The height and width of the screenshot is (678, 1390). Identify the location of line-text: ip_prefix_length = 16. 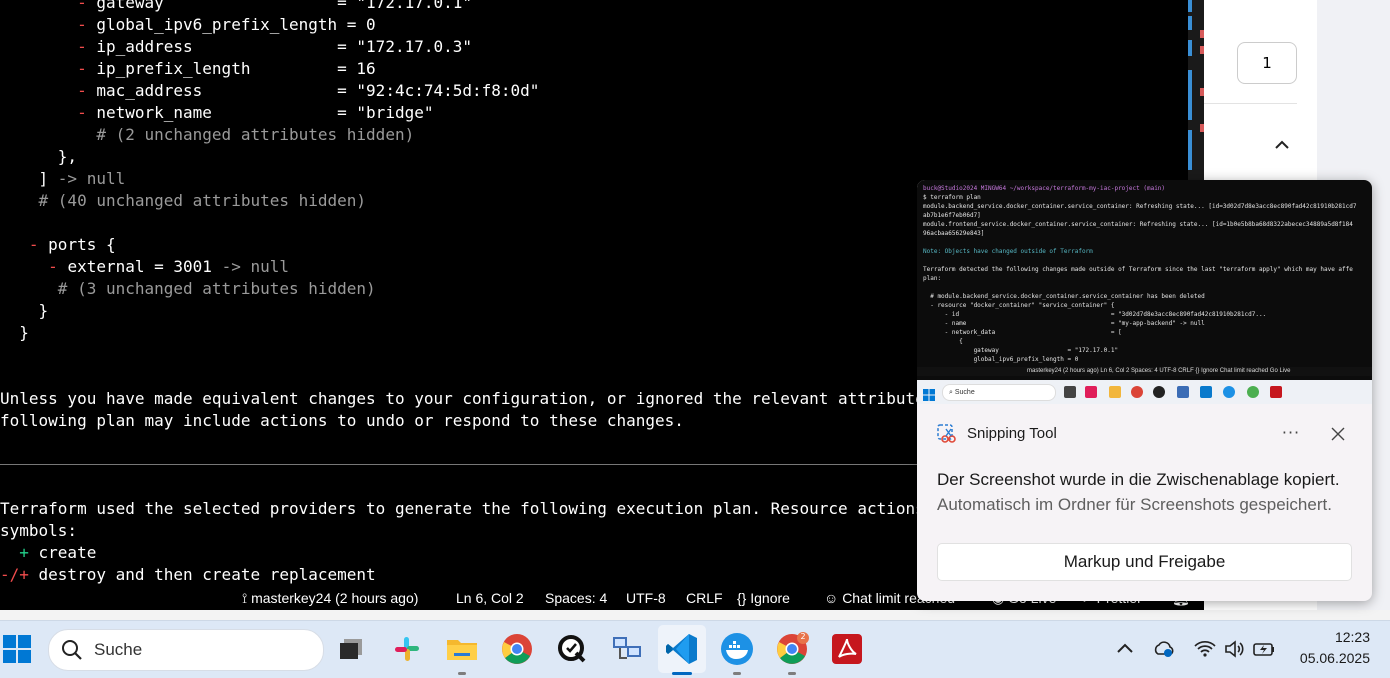
(236, 68).